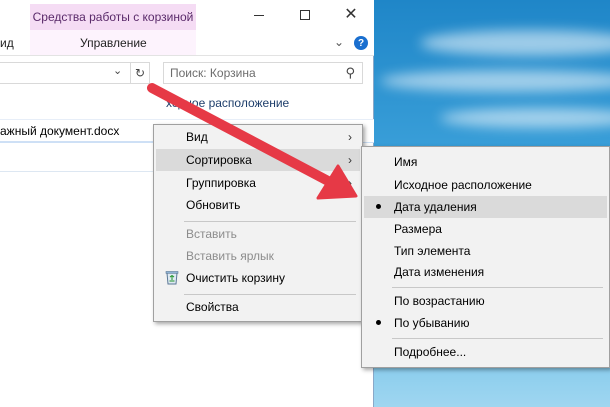 This screenshot has height=407, width=610. I want to click on maximize-button, so click(305, 15).